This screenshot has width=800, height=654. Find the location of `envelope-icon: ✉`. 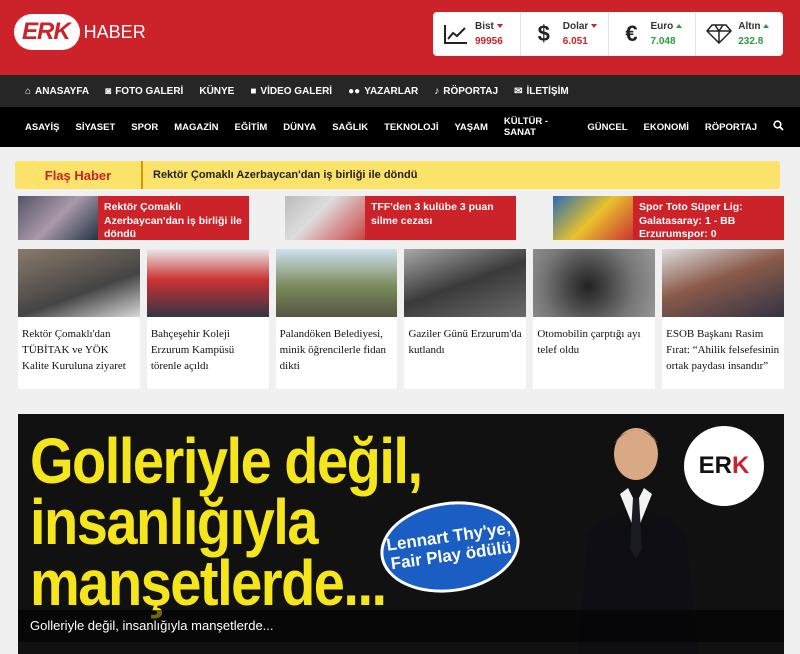

envelope-icon: ✉ is located at coordinates (518, 91).